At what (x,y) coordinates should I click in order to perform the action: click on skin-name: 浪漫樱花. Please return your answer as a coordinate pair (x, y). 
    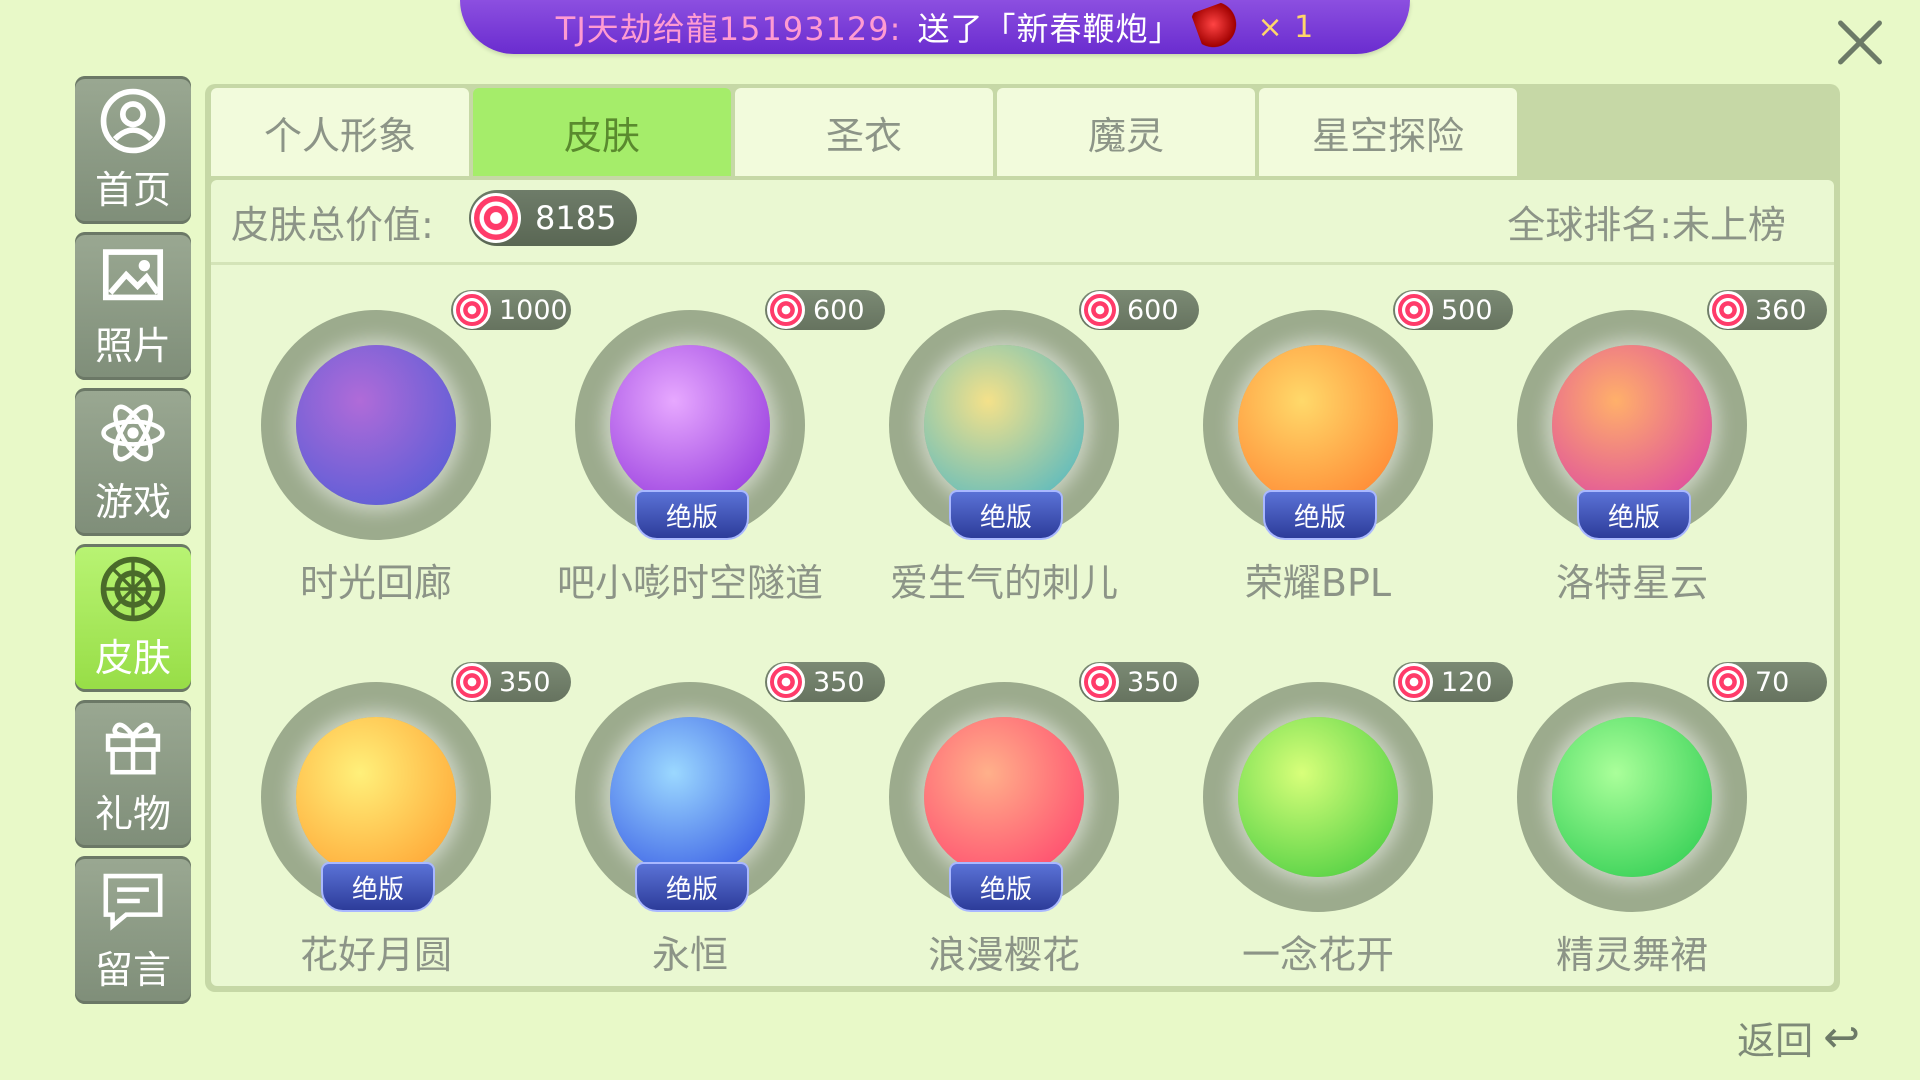
    Looking at the image, I should click on (1003, 955).